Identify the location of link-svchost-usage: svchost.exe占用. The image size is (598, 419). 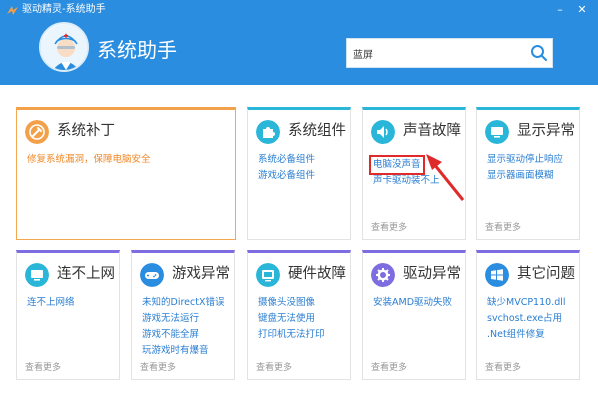
(526, 319).